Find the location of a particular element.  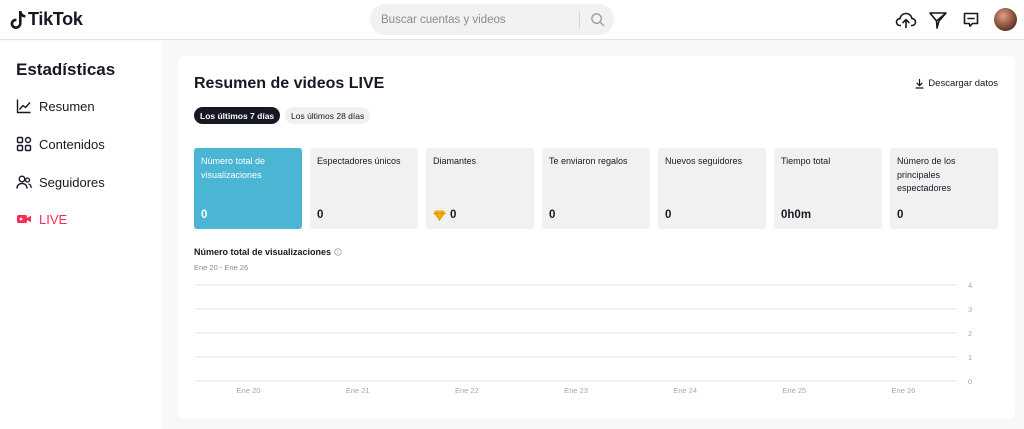

tiktok-logo: TikTok is located at coordinates (46, 19).